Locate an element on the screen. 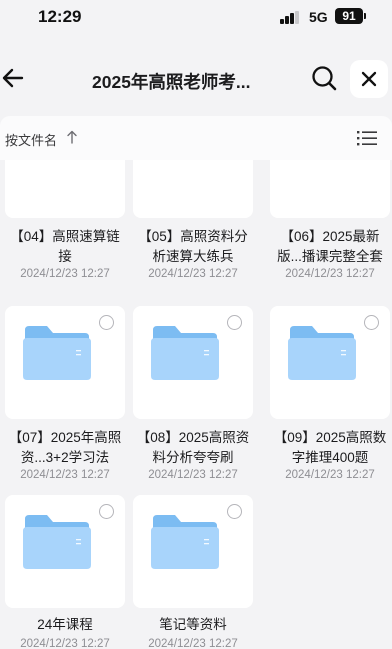  battery-level: 91 is located at coordinates (349, 16).